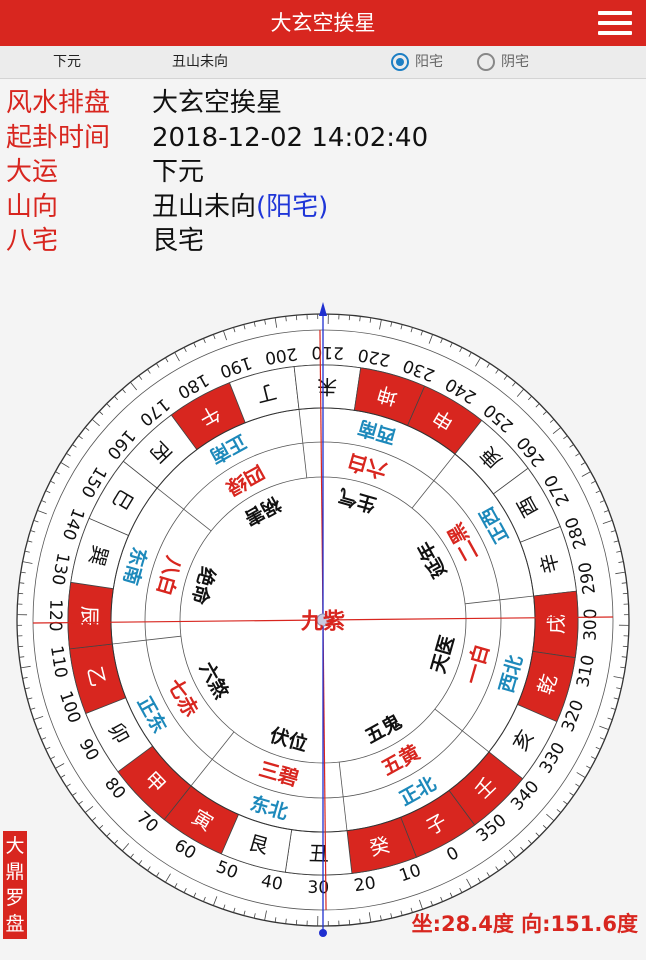  Describe the element at coordinates (58, 103) in the screenshot. I see `info-key: 风水排盘` at that location.